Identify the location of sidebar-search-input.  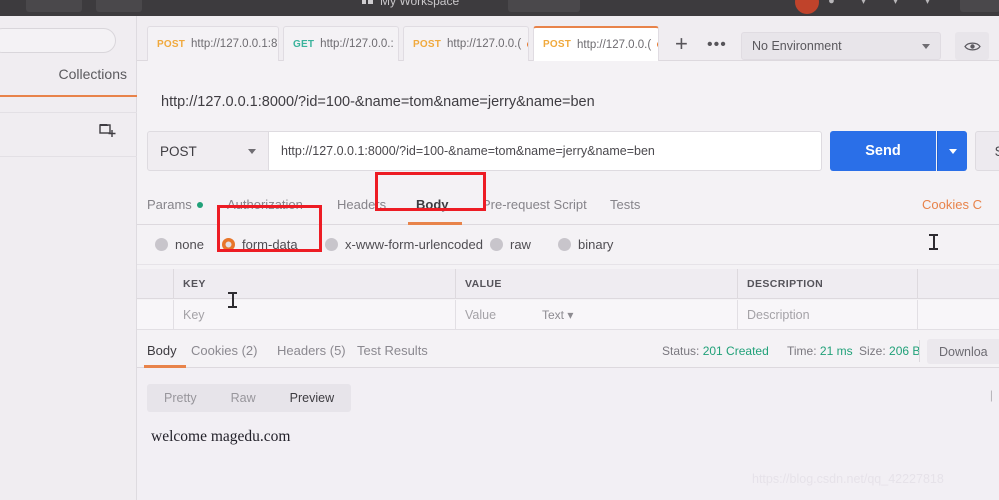
(58, 40).